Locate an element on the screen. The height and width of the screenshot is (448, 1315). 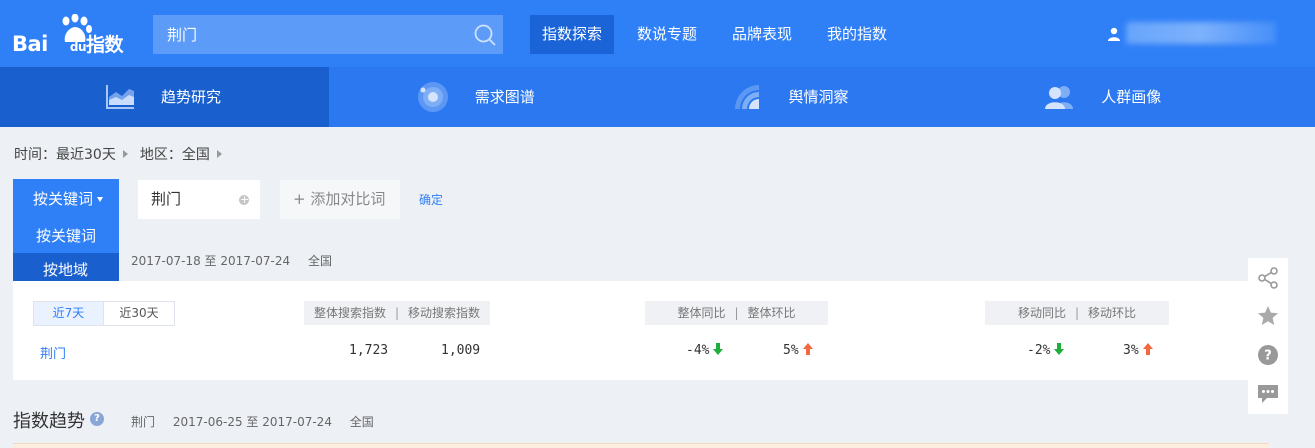
crowd-portrait-icon is located at coordinates (1059, 97).